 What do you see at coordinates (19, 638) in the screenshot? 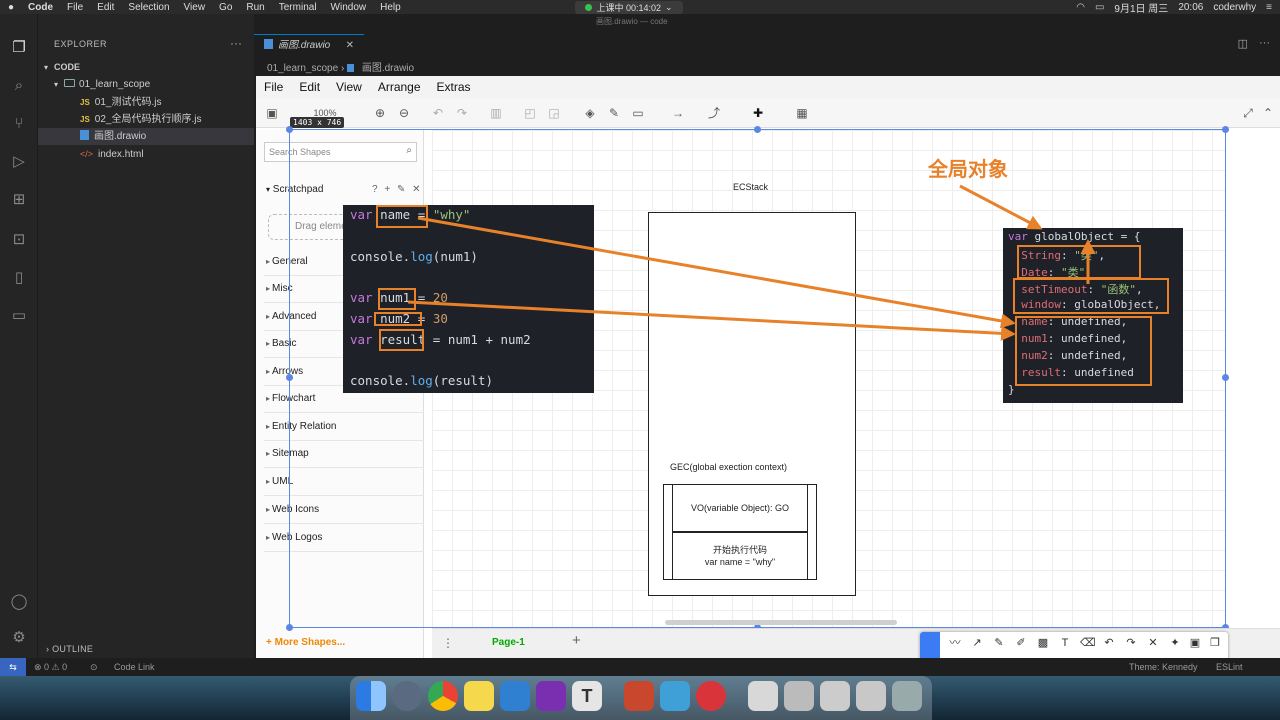
I see `settings-icon: ⚙` at bounding box center [19, 638].